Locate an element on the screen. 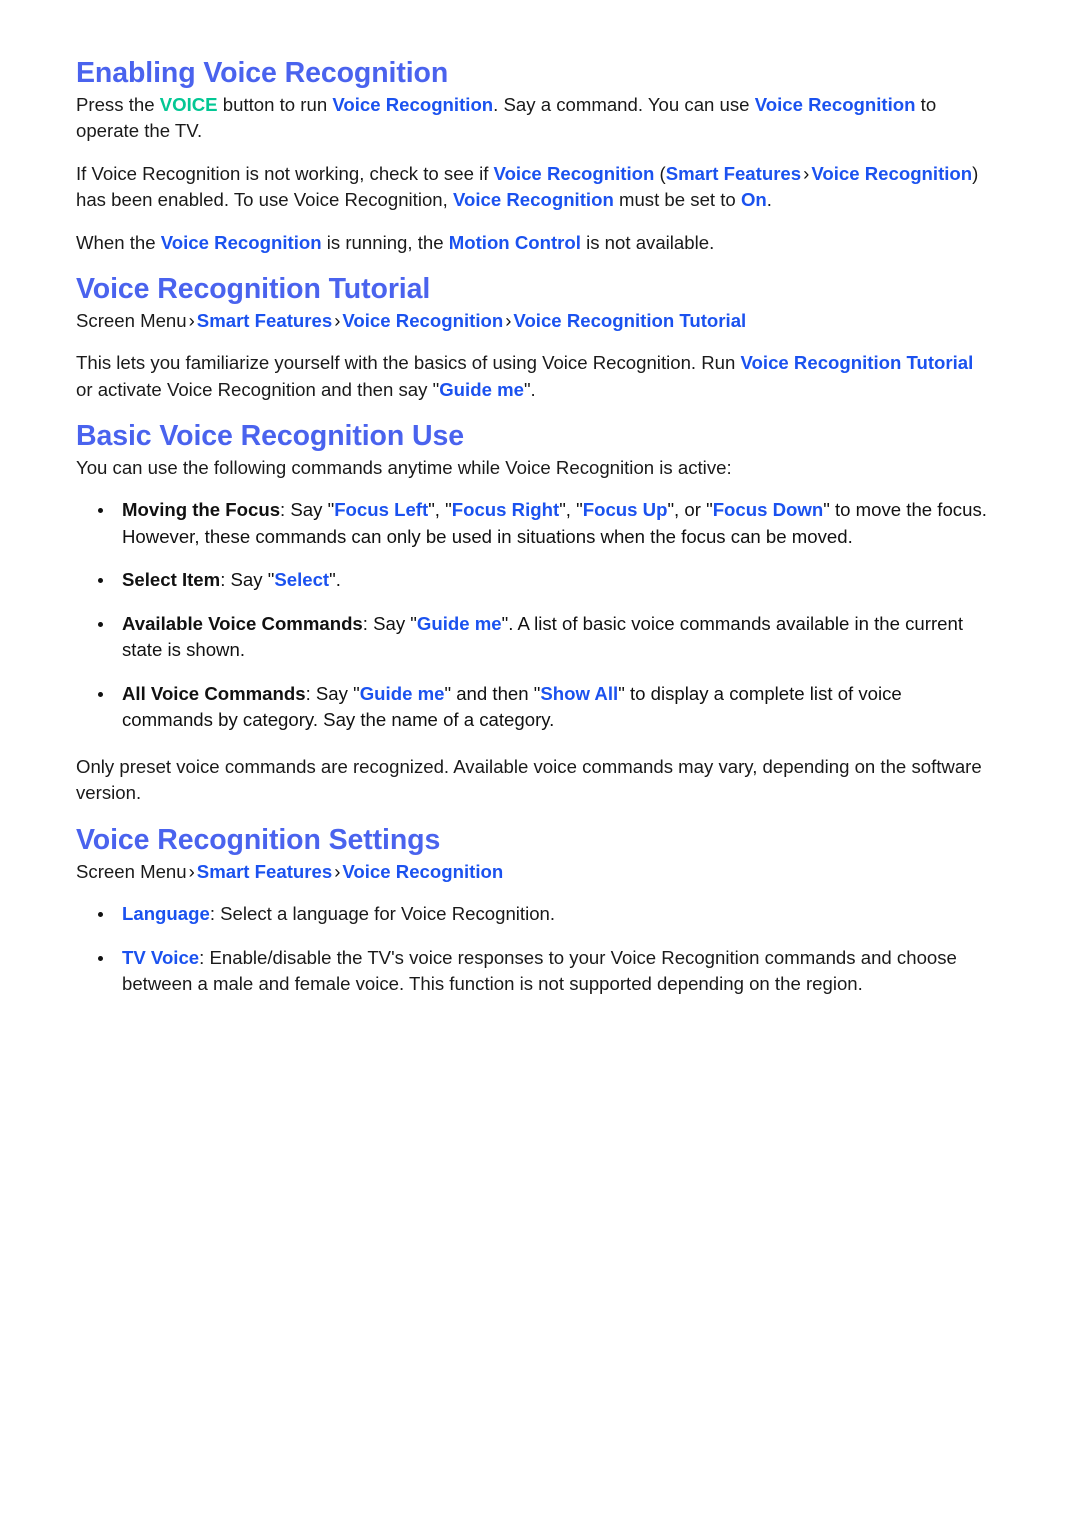 This screenshot has height=1527, width=1080. setting-tv-voice: TV Voice is located at coordinates (160, 957).